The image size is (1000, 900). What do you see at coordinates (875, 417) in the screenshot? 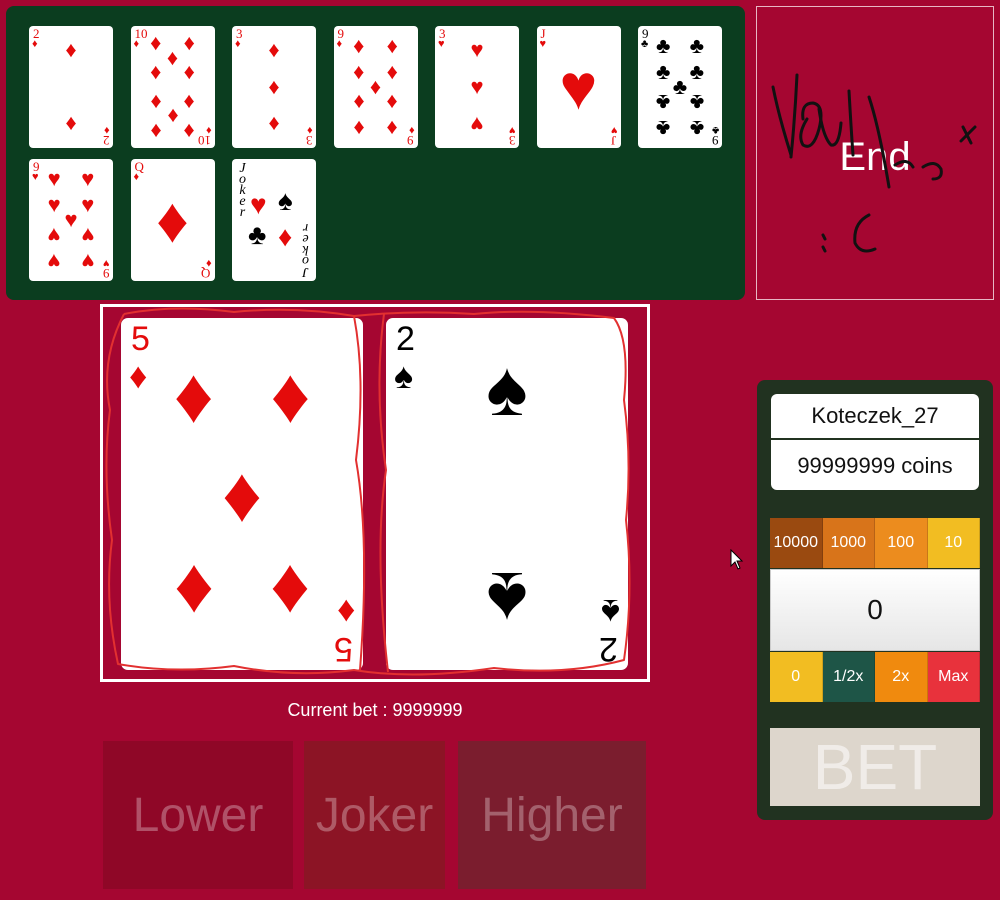
I see `player-name: Koteczek_27` at bounding box center [875, 417].